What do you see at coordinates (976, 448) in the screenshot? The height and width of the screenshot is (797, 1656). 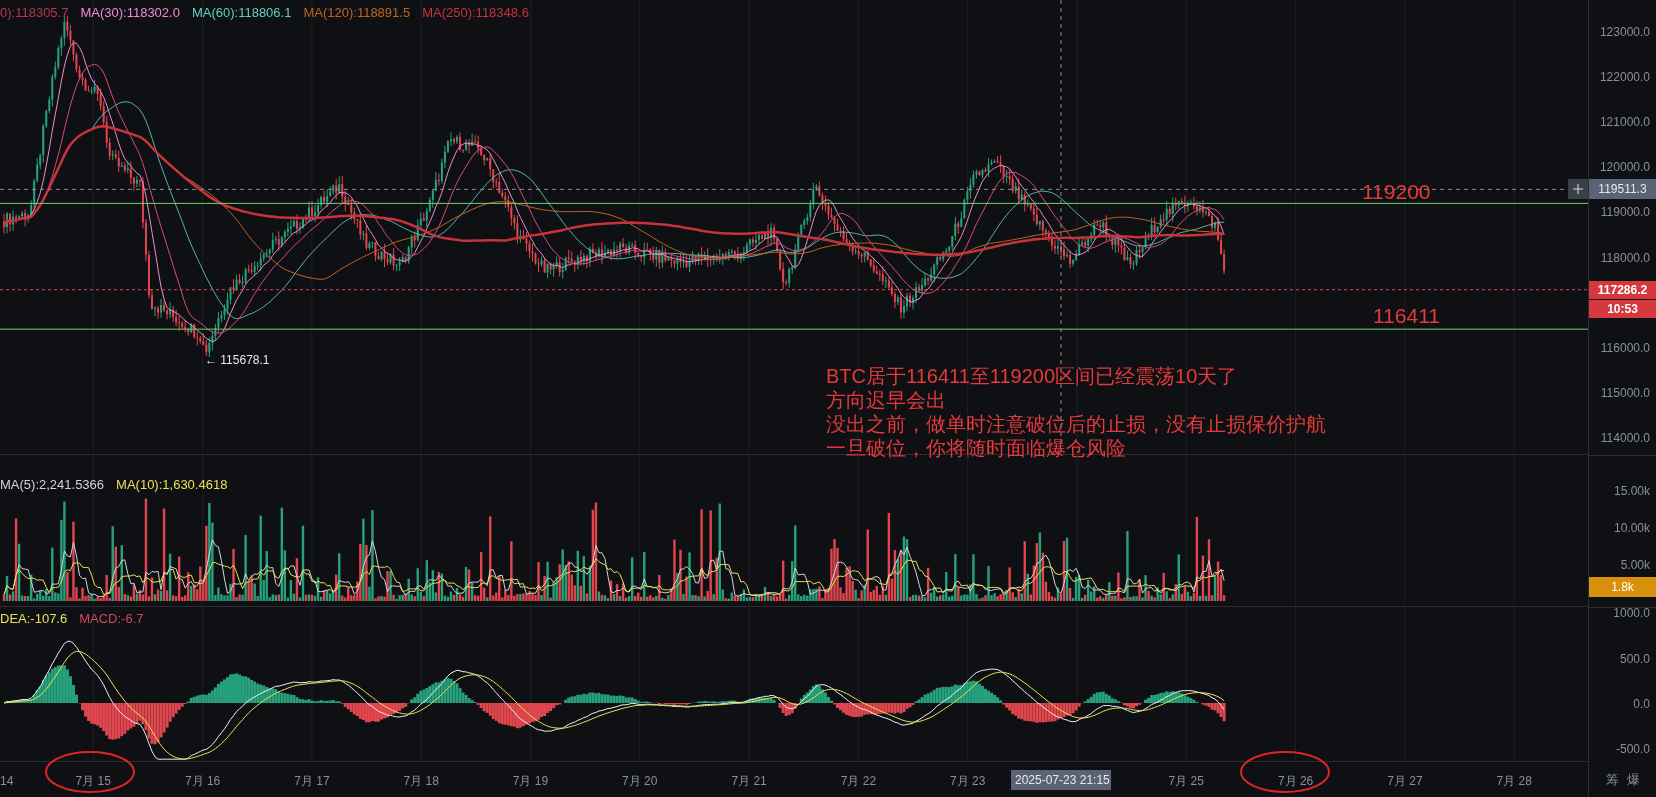 I see `annotation-text: 一旦破位，你将随时面临爆仓风险` at bounding box center [976, 448].